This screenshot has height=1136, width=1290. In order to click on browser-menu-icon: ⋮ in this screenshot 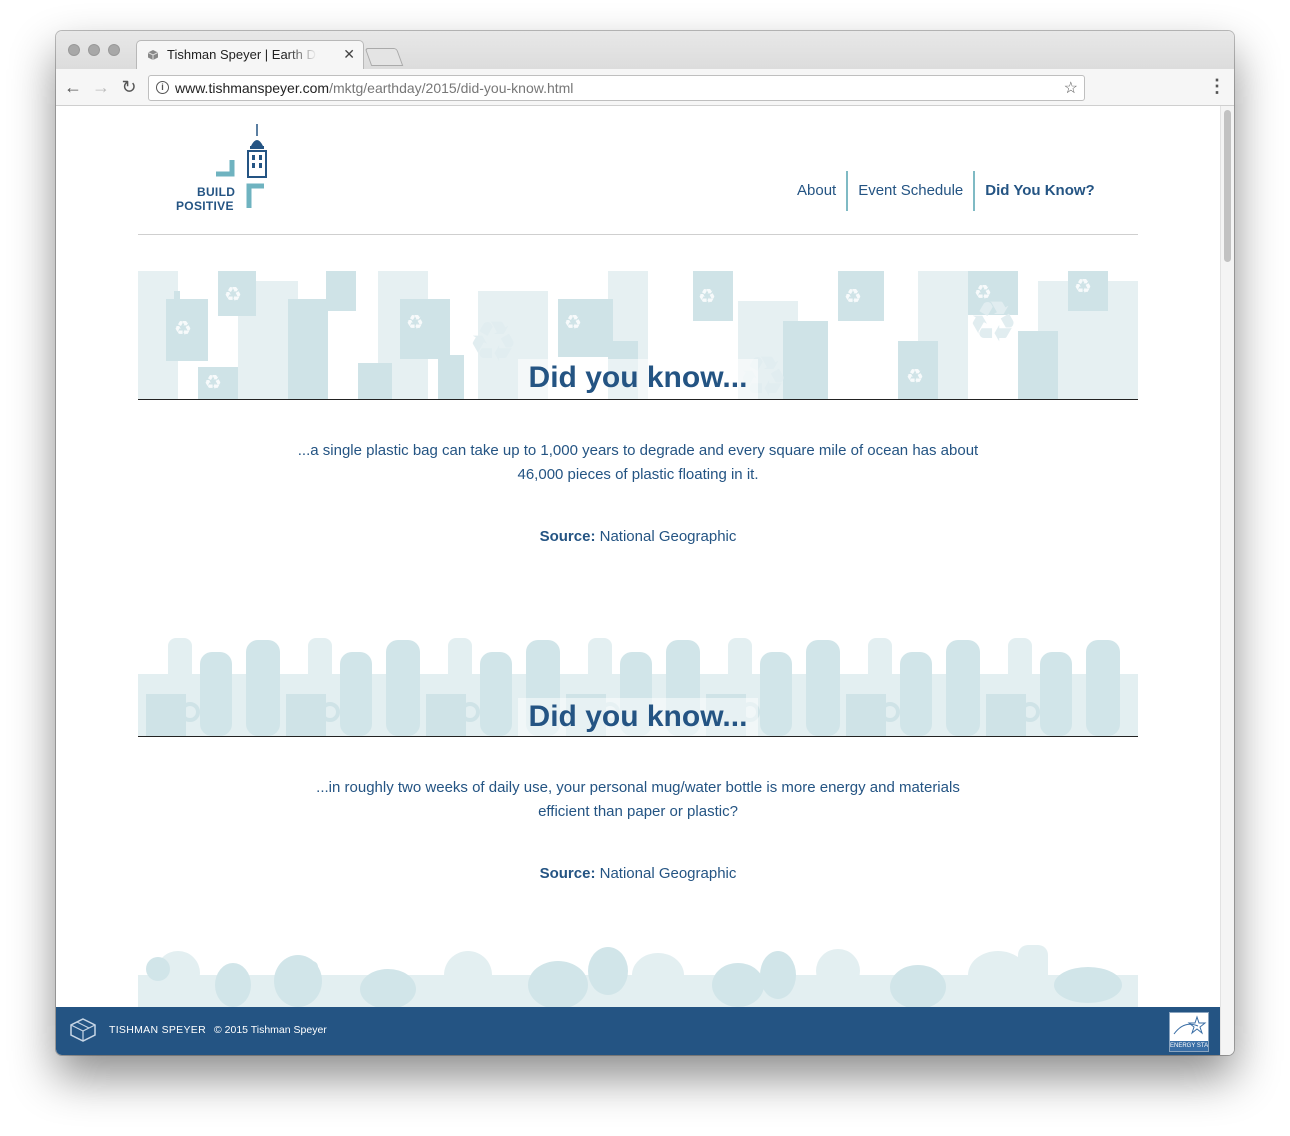, I will do `click(1217, 86)`.